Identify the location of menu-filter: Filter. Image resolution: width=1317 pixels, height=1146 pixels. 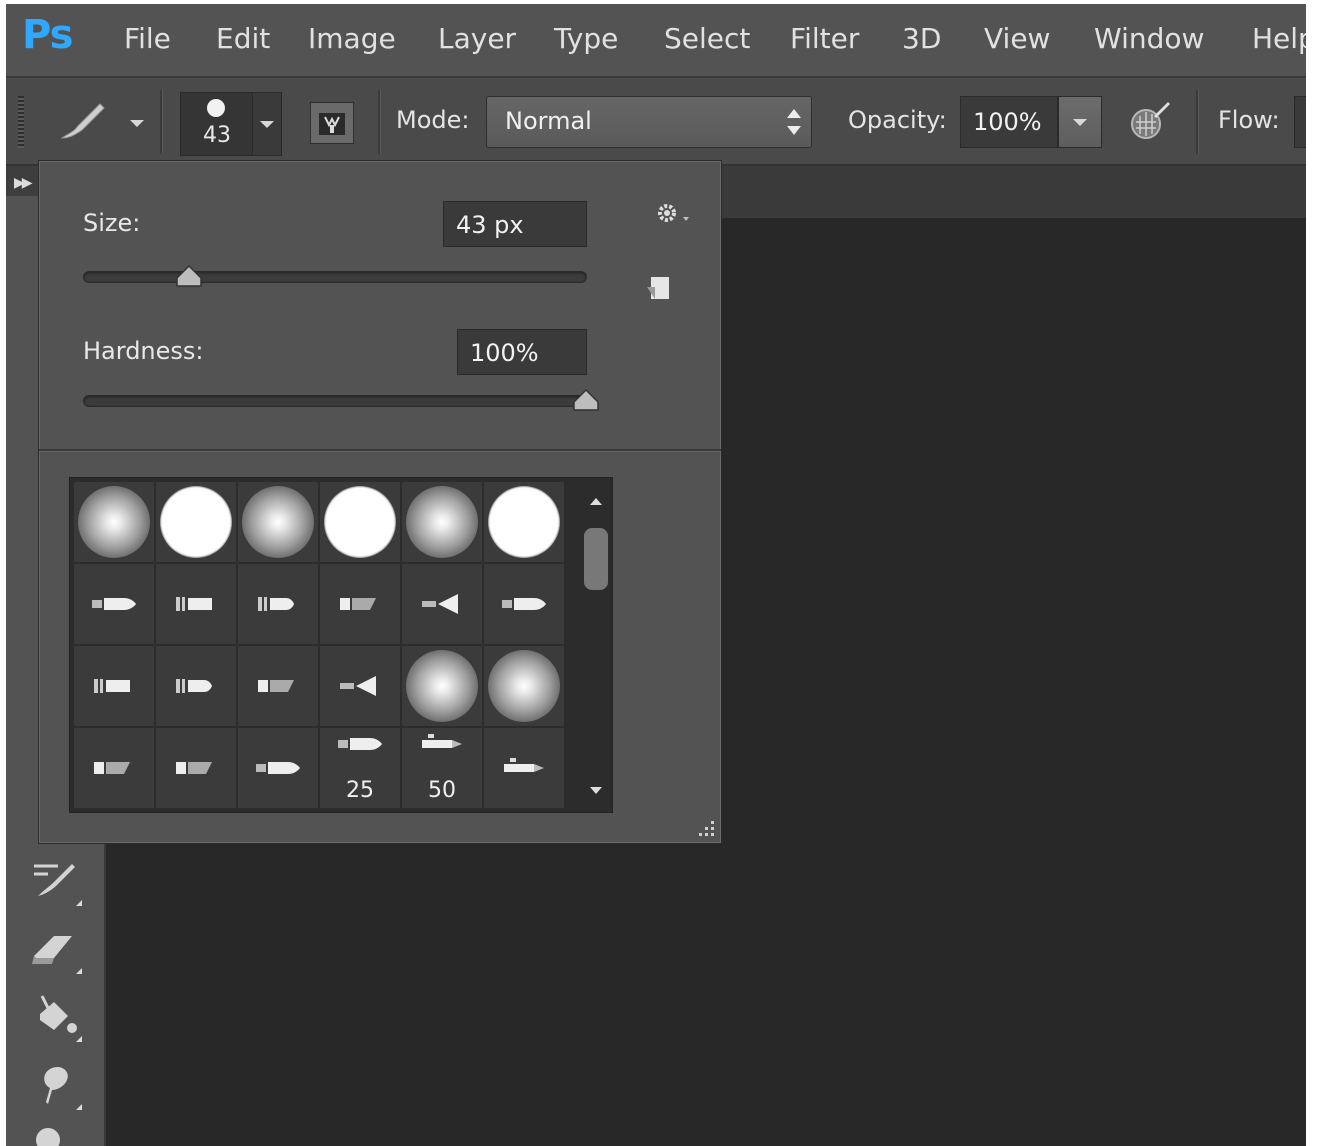
(824, 38).